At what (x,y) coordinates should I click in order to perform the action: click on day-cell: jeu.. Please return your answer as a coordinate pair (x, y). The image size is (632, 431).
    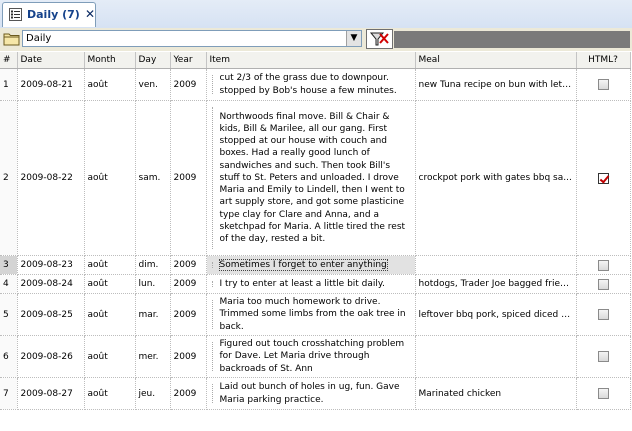
    Looking at the image, I should click on (153, 393).